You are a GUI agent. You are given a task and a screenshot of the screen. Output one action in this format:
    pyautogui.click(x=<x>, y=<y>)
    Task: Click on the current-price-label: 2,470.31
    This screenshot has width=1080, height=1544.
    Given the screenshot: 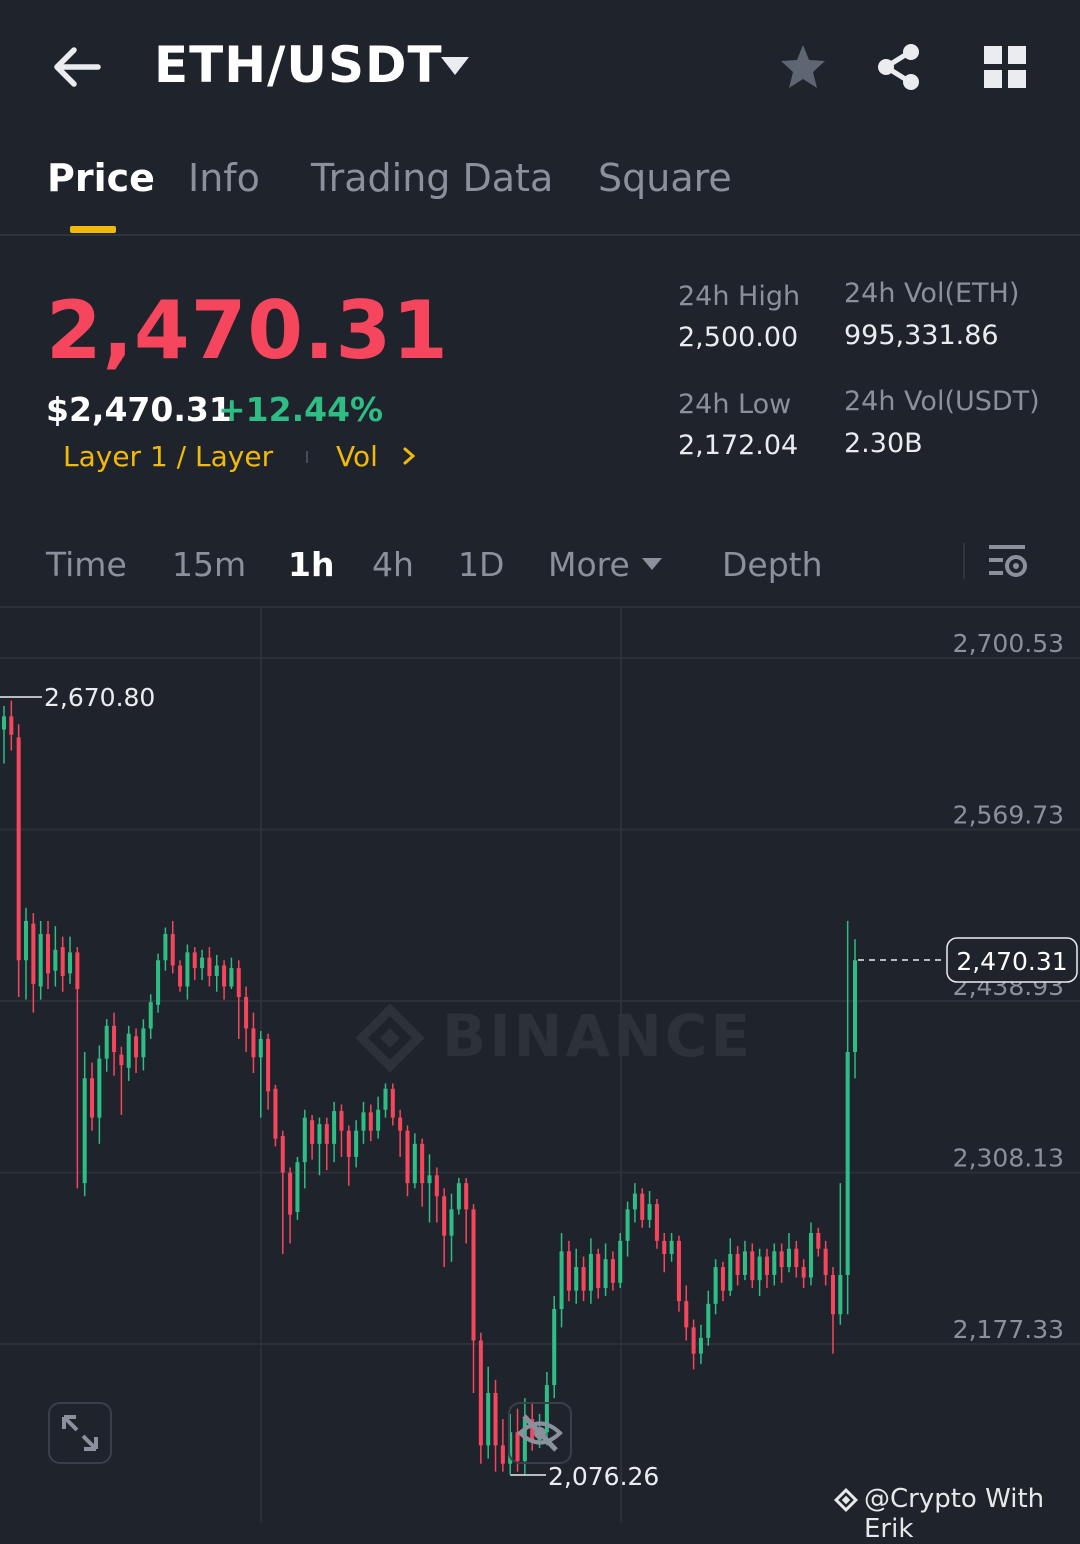 What is the action you would take?
    pyautogui.click(x=1011, y=961)
    